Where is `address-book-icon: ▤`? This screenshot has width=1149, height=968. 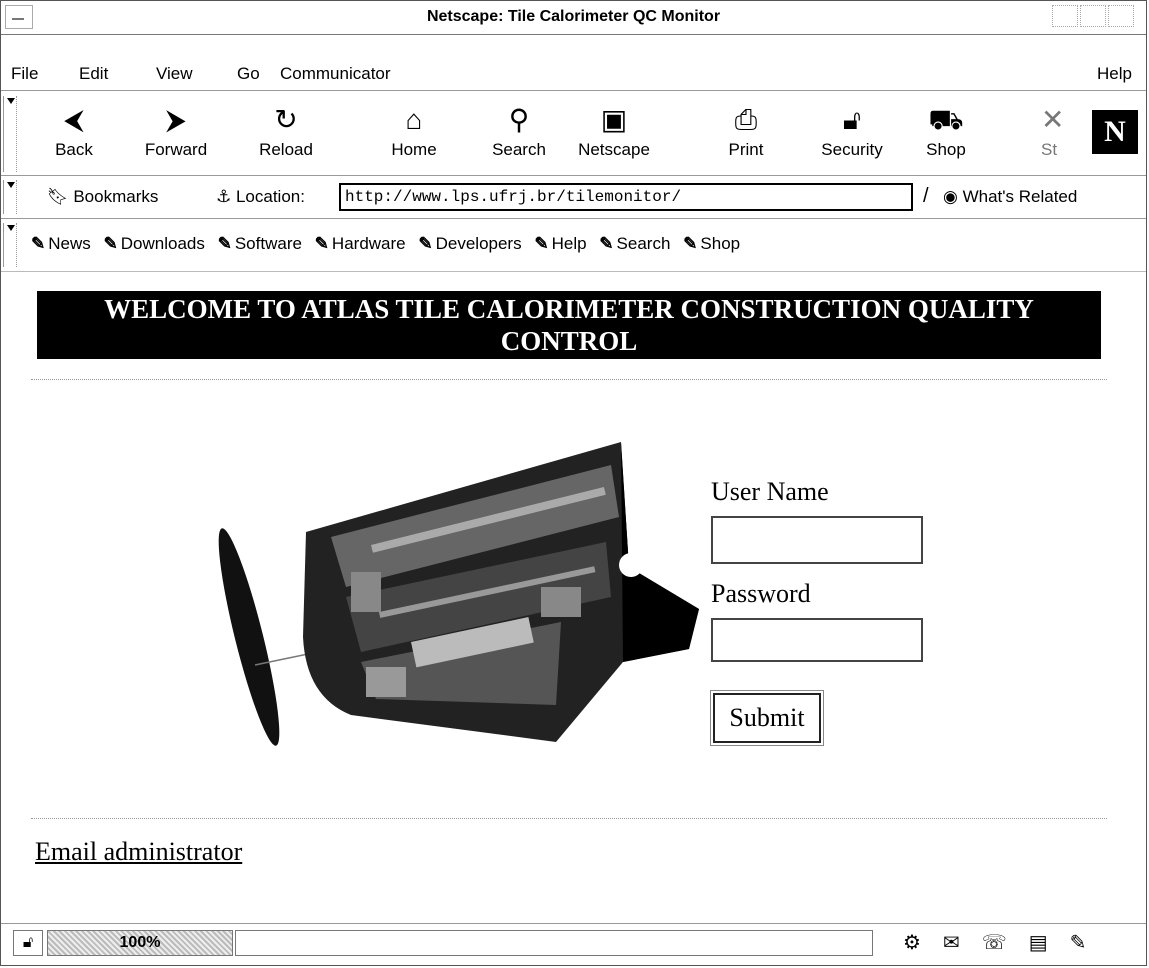
address-book-icon: ▤ is located at coordinates (1049, 943).